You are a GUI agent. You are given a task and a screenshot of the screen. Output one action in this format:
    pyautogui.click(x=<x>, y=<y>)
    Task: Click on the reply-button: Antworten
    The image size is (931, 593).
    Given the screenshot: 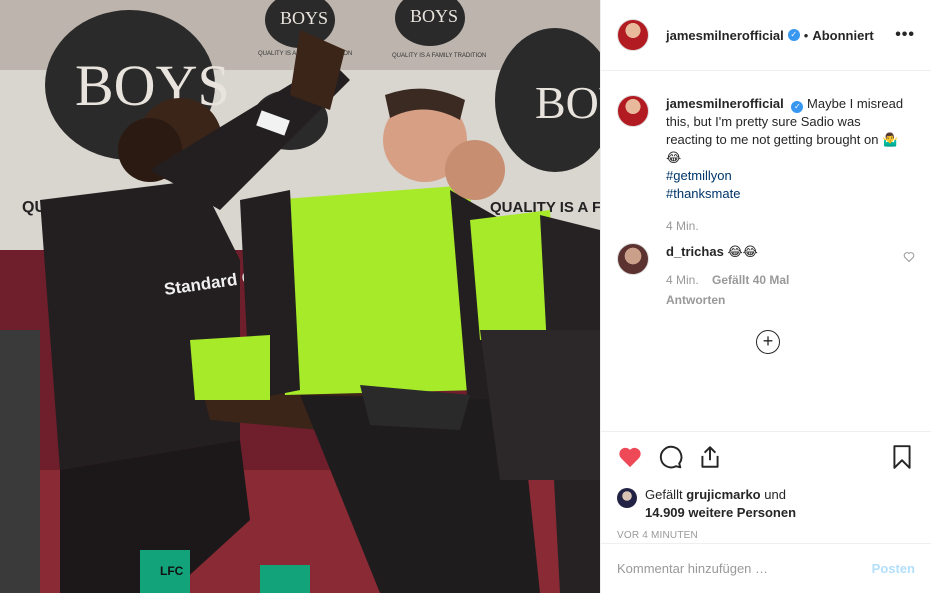 What is the action you would take?
    pyautogui.click(x=776, y=300)
    